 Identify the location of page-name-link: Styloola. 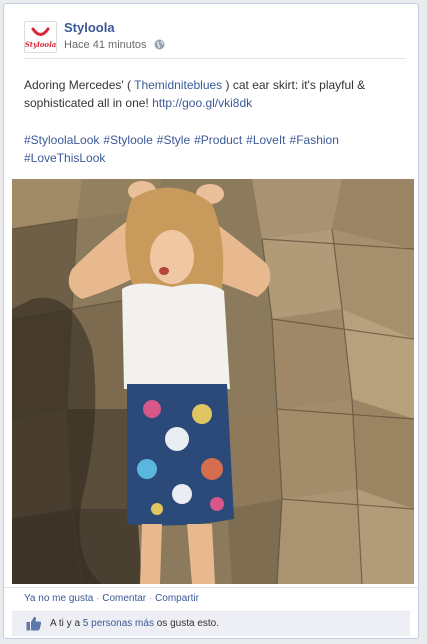
(89, 27).